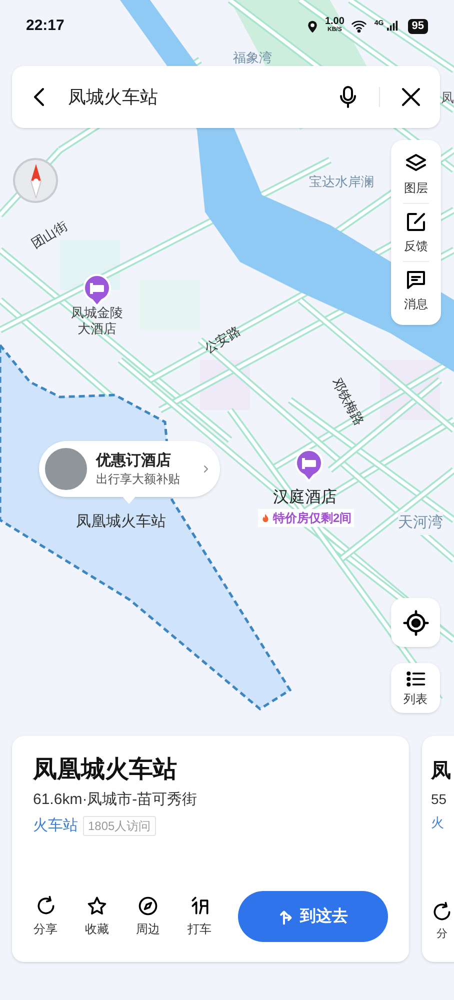 The image size is (454, 1000). What do you see at coordinates (348, 402) in the screenshot?
I see `road-label: 邓铁梅路` at bounding box center [348, 402].